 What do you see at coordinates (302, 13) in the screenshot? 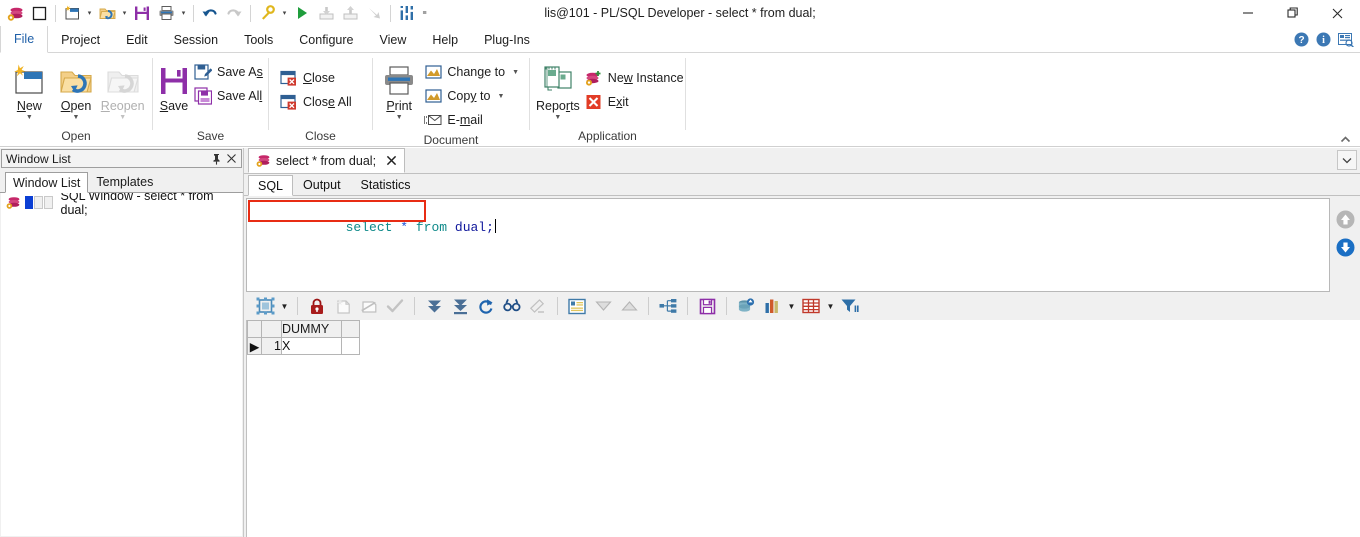
I see `execute-icon` at bounding box center [302, 13].